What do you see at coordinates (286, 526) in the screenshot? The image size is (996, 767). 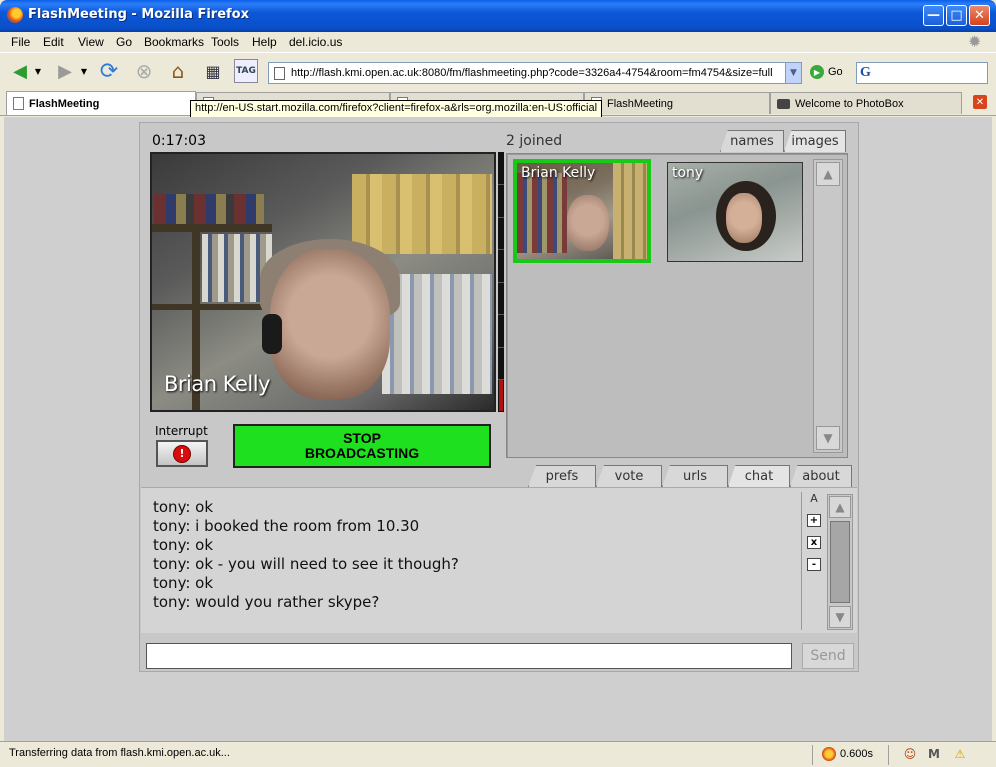 I see `chat-message: tony: i booked the room from 10.30` at bounding box center [286, 526].